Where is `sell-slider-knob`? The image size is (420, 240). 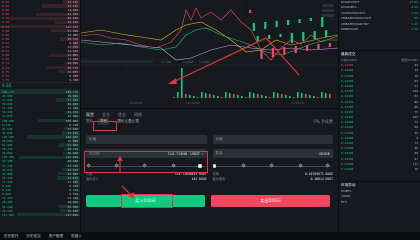
sell-slider-knob is located at coordinates (214, 166).